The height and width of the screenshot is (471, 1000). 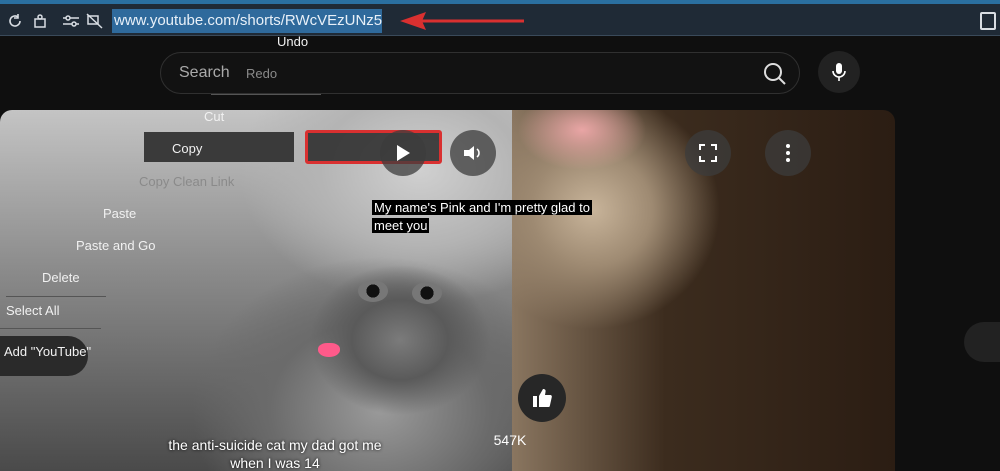 I want to click on more-options-button, so click(x=788, y=153).